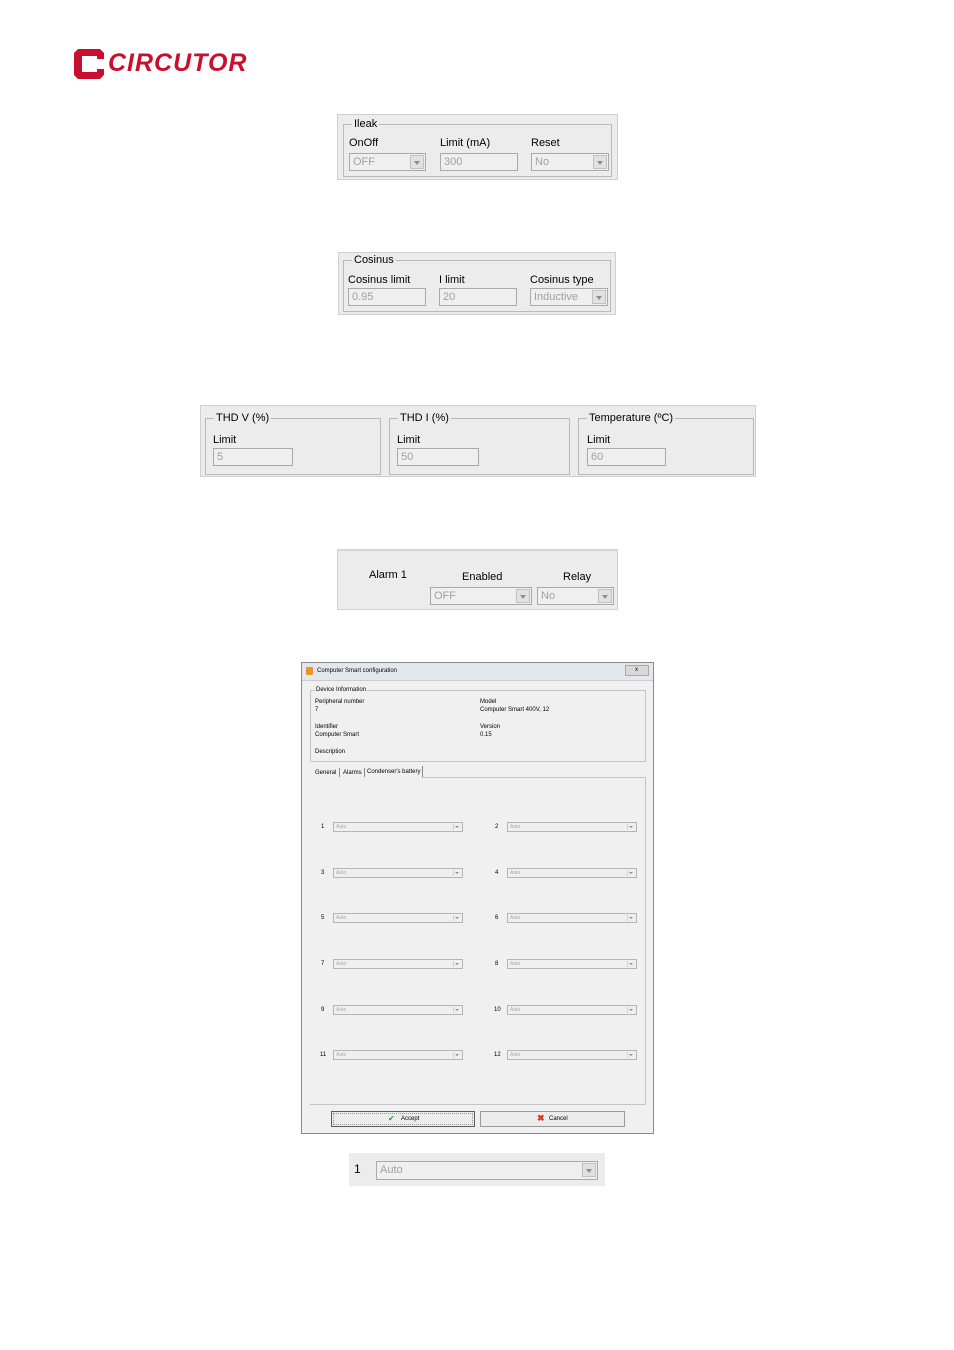  Describe the element at coordinates (89, 64) in the screenshot. I see `circutor-logo-mark` at that location.